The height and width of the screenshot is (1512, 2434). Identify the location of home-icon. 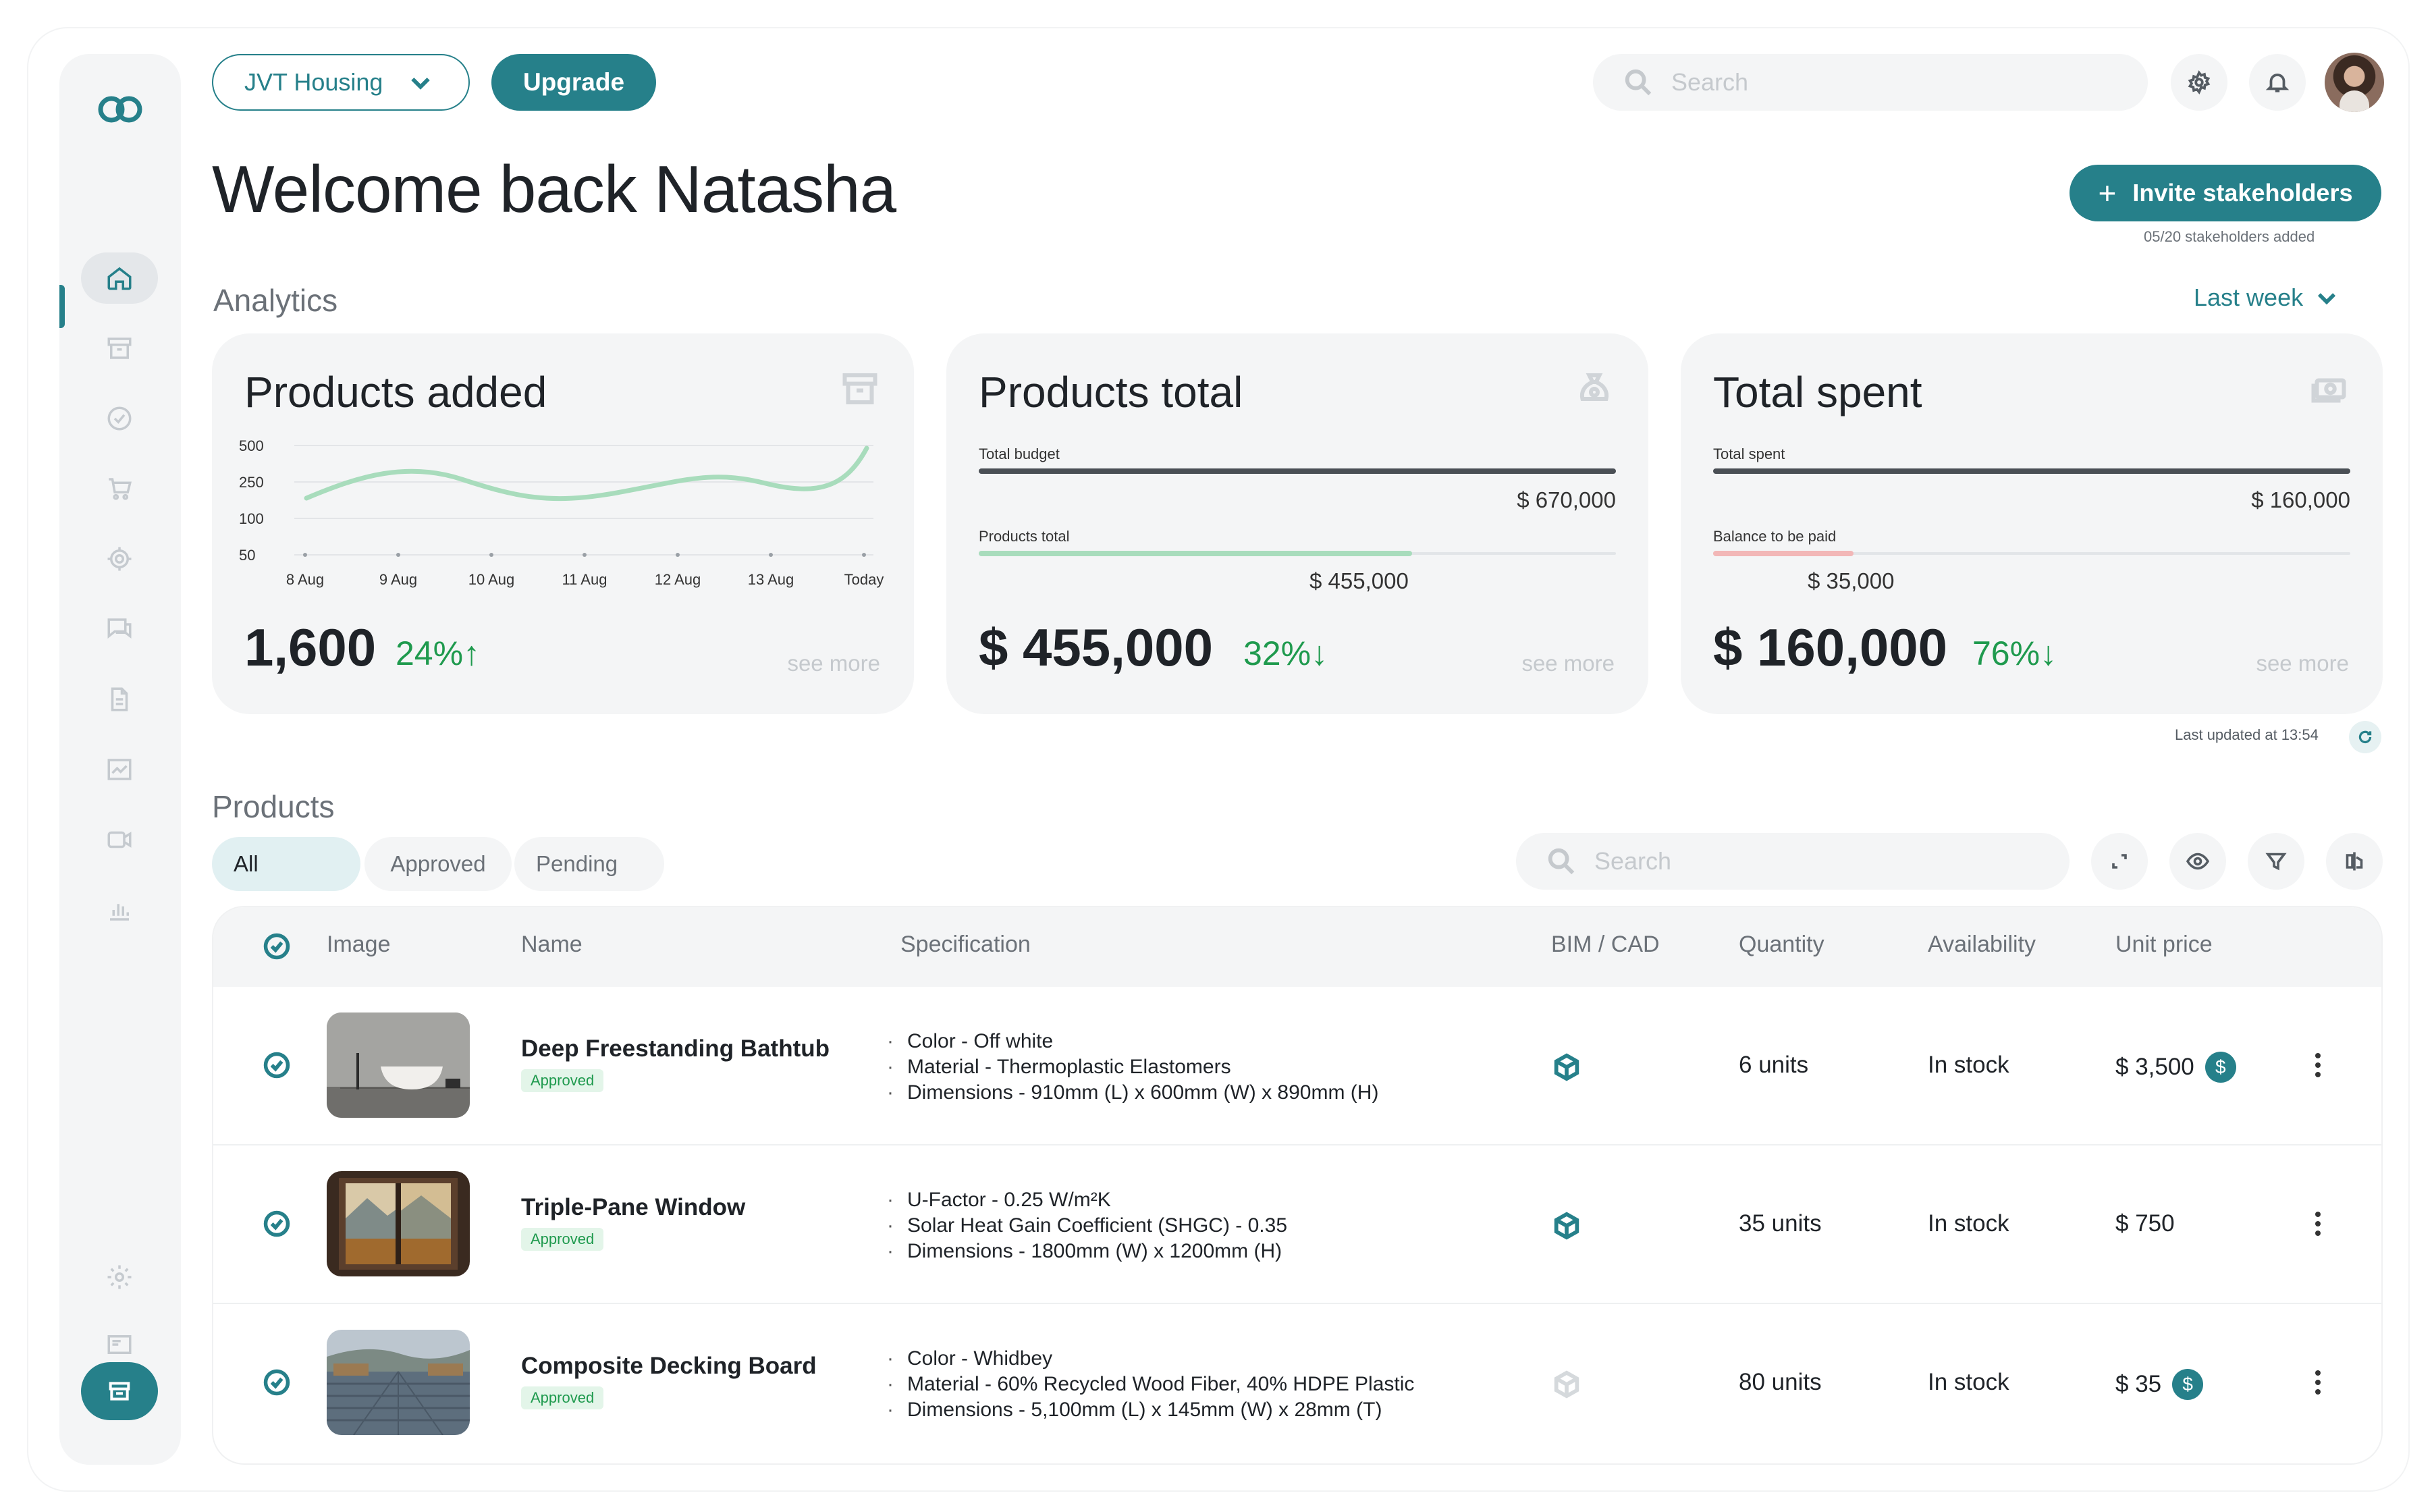
(119, 278).